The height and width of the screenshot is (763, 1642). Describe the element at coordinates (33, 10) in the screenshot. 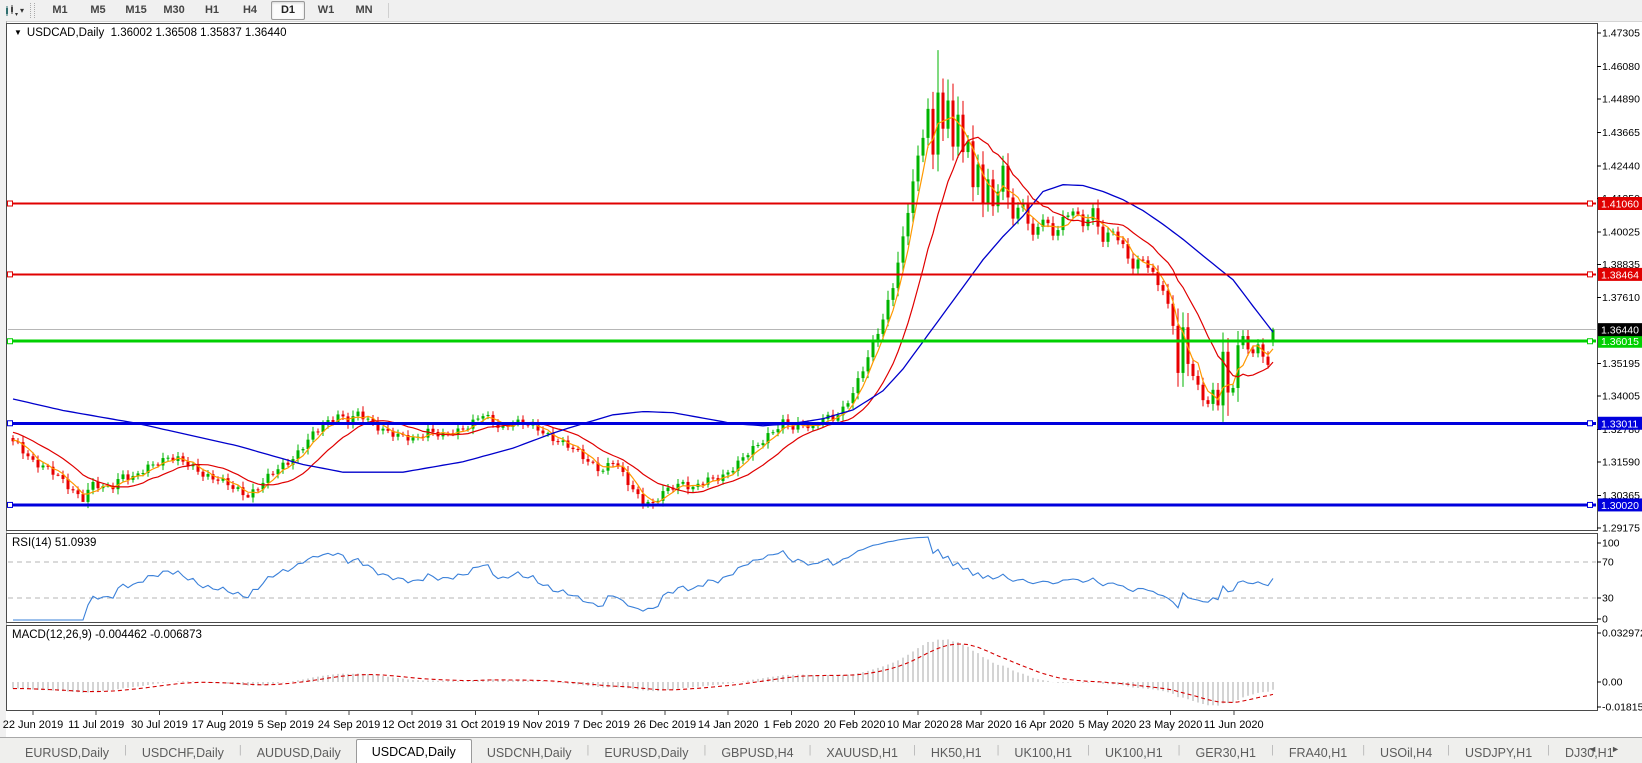

I see `toolbar-grip` at that location.